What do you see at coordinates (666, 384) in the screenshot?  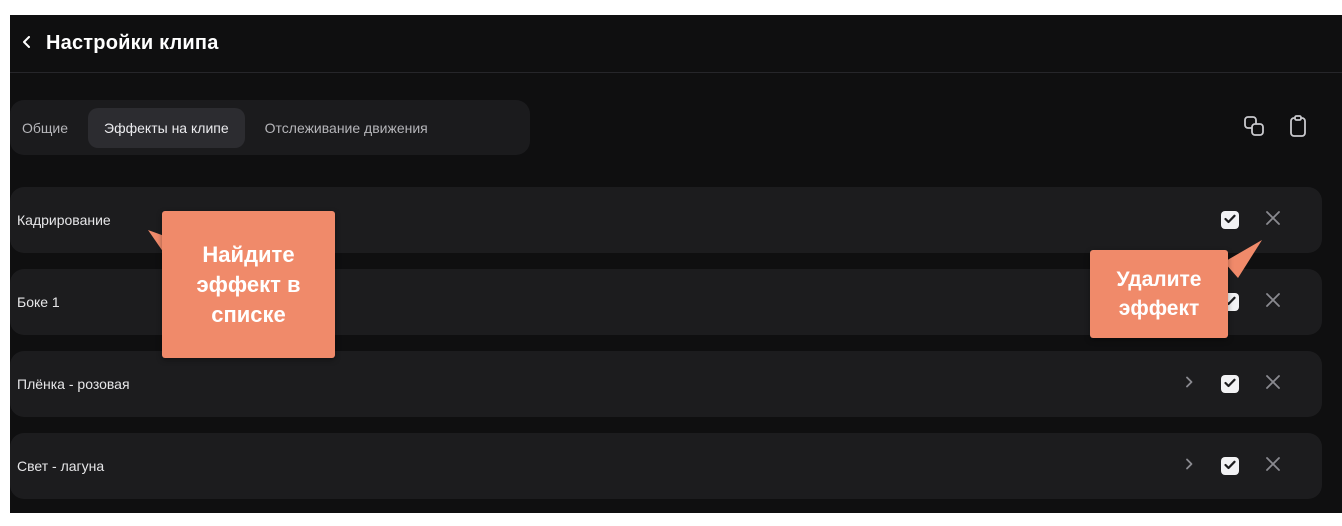 I see `effect-row: Плёнка - розовая` at bounding box center [666, 384].